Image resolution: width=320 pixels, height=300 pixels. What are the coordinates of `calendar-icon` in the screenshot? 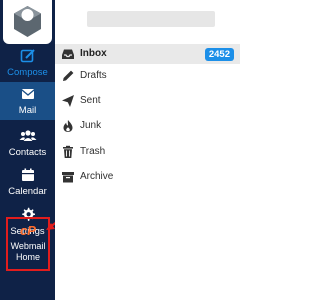 It's located at (27, 175).